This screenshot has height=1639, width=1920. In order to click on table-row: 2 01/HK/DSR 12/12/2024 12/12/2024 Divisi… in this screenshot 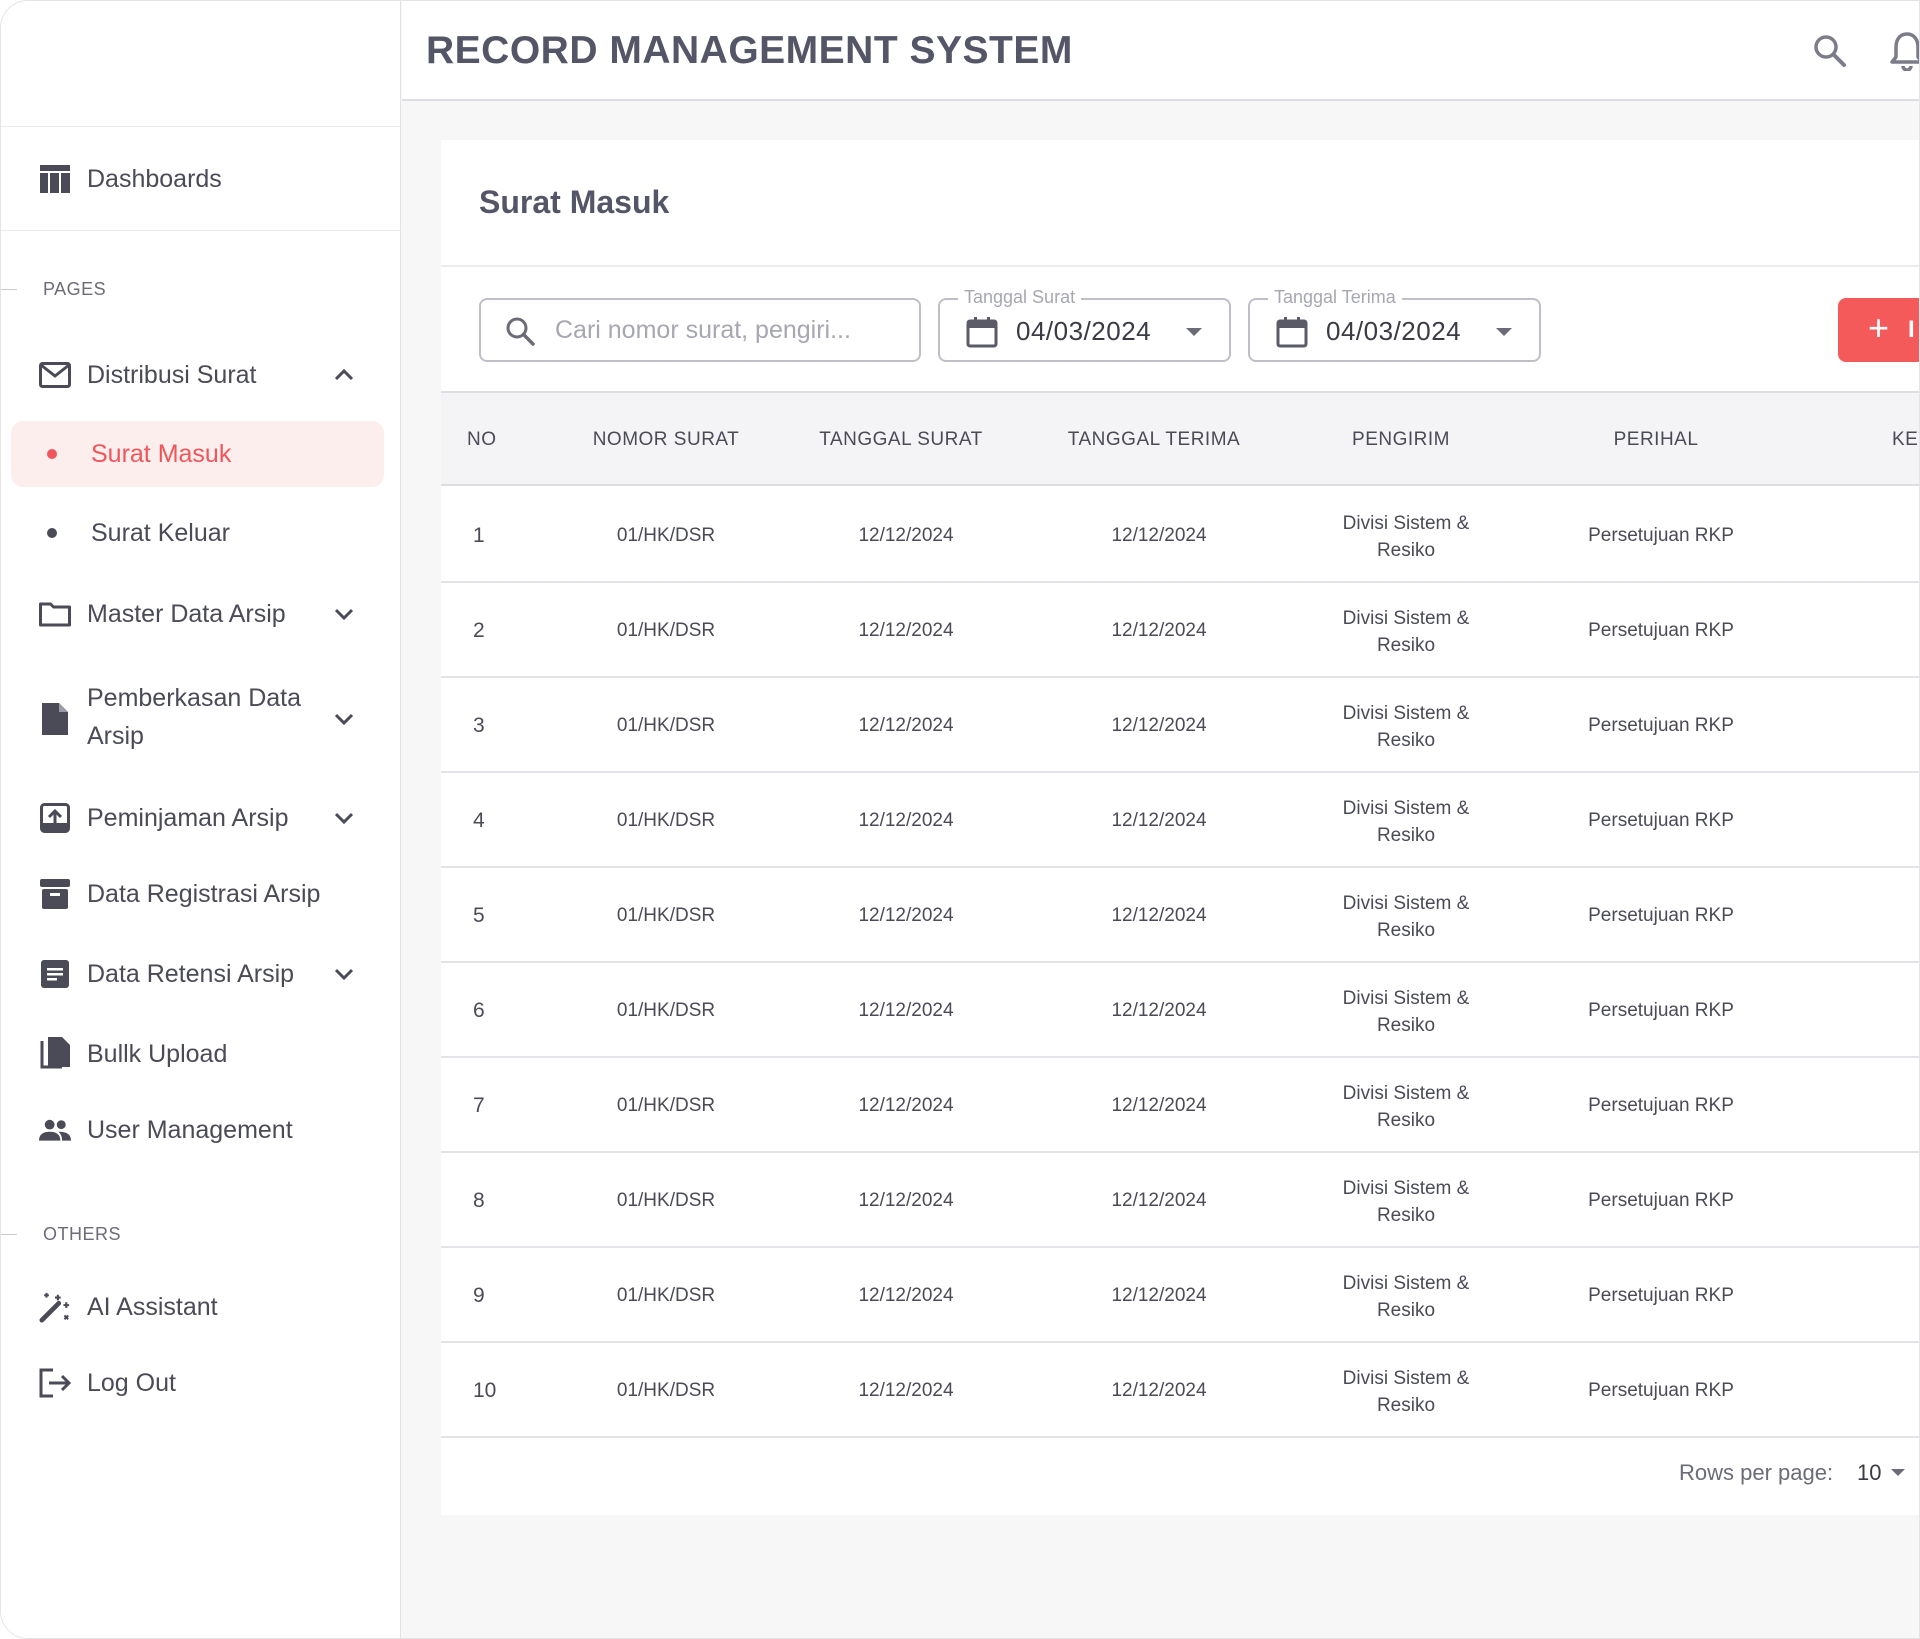, I will do `click(1180, 630)`.